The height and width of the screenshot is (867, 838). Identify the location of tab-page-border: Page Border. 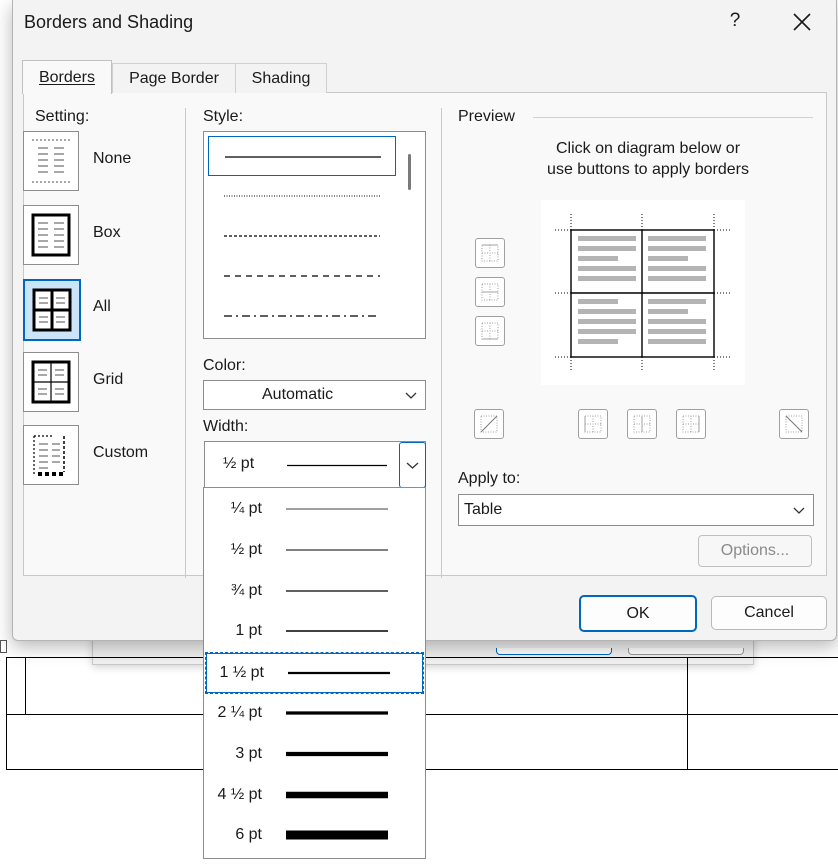
(174, 78).